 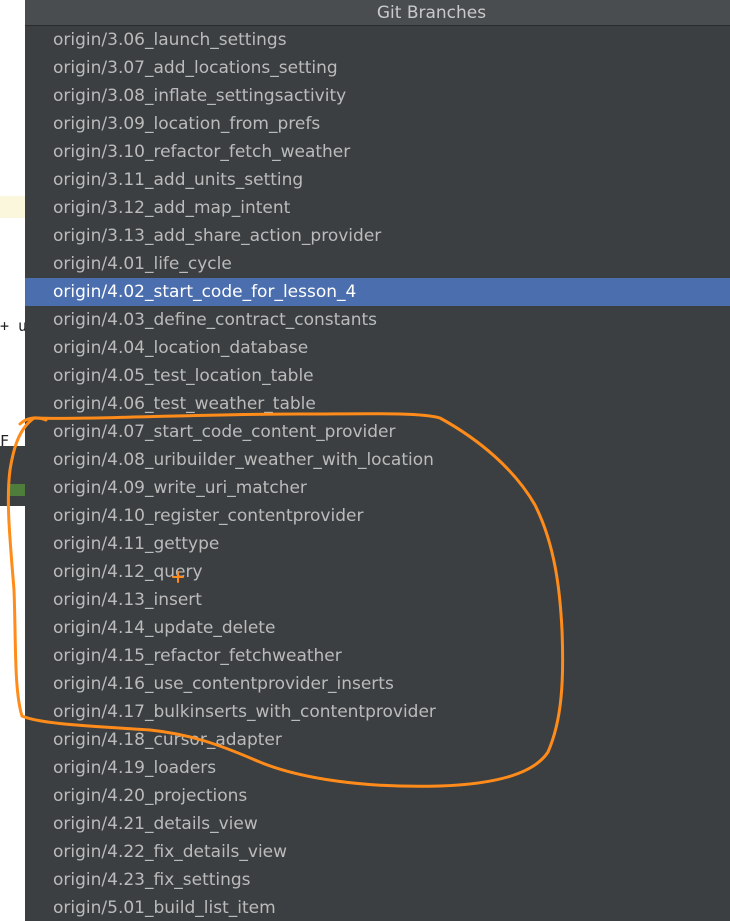 What do you see at coordinates (377, 907) in the screenshot?
I see `branch-item: origin/5.01_build_list_item` at bounding box center [377, 907].